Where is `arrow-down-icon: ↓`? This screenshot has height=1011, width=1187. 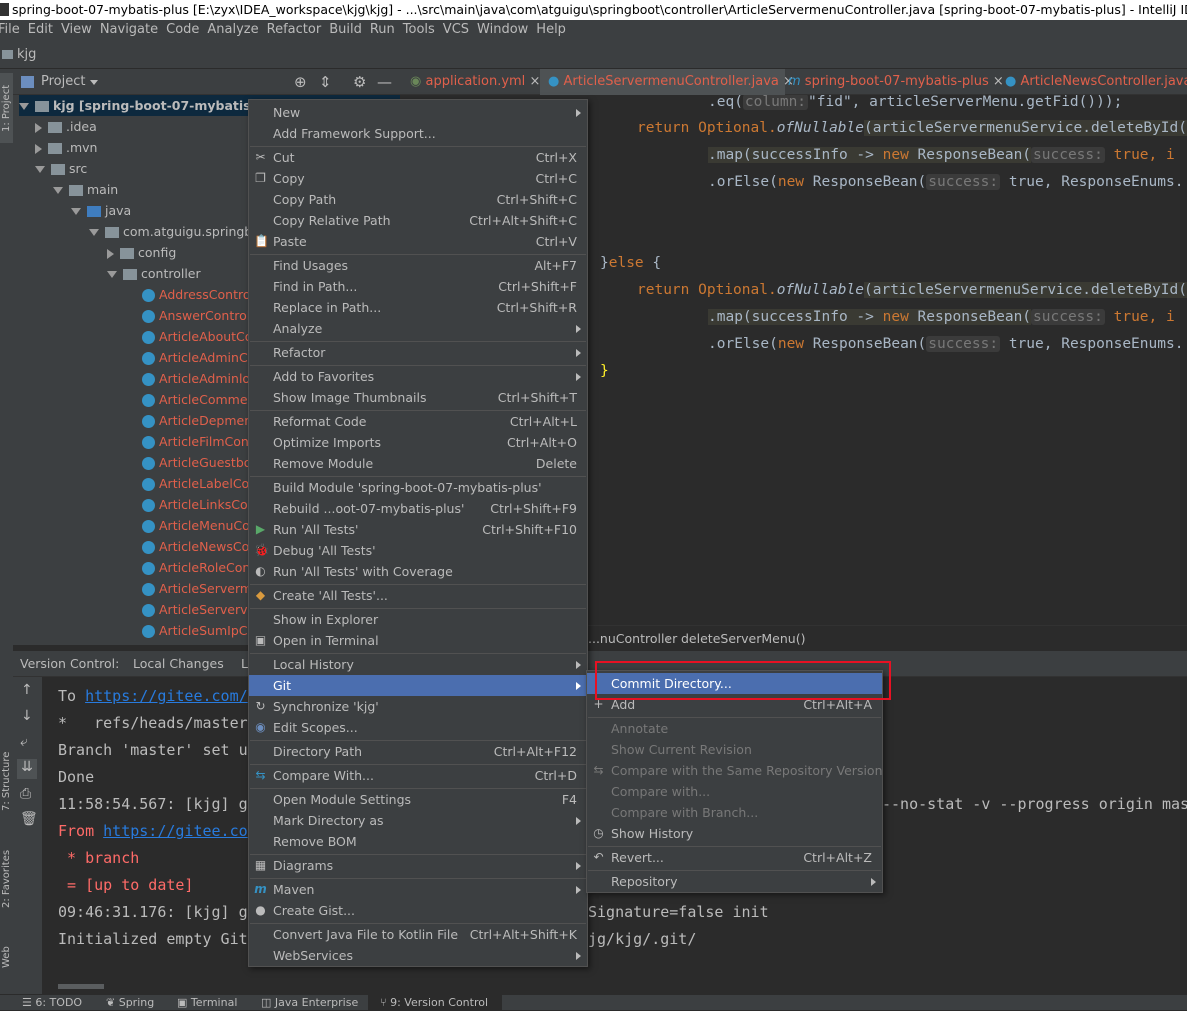 arrow-down-icon: ↓ is located at coordinates (27, 716).